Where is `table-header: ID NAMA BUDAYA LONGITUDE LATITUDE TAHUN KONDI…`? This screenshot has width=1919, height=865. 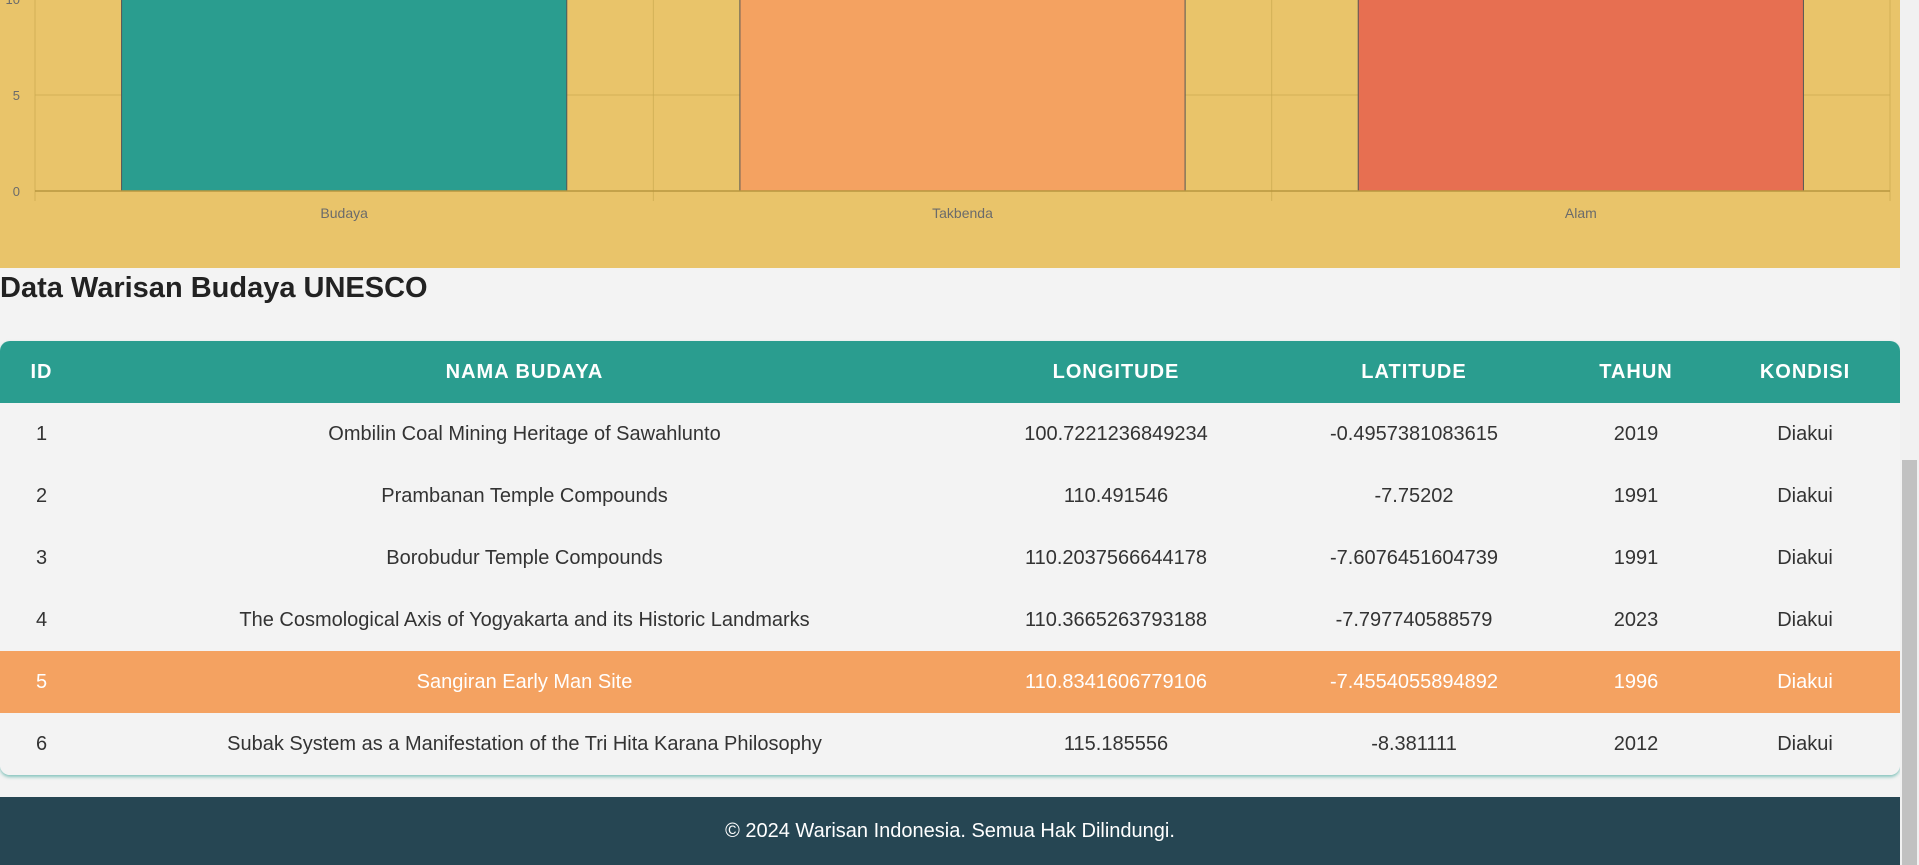
table-header: ID NAMA BUDAYA LONGITUDE LATITUDE TAHUN KONDI… is located at coordinates (950, 372).